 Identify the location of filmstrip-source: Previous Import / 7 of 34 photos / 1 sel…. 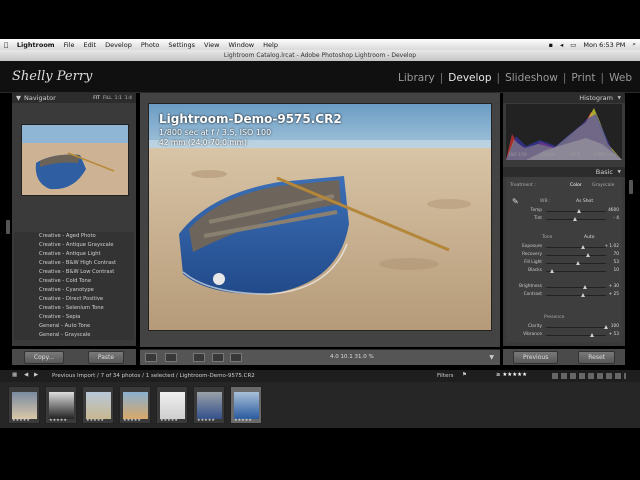
(153, 376).